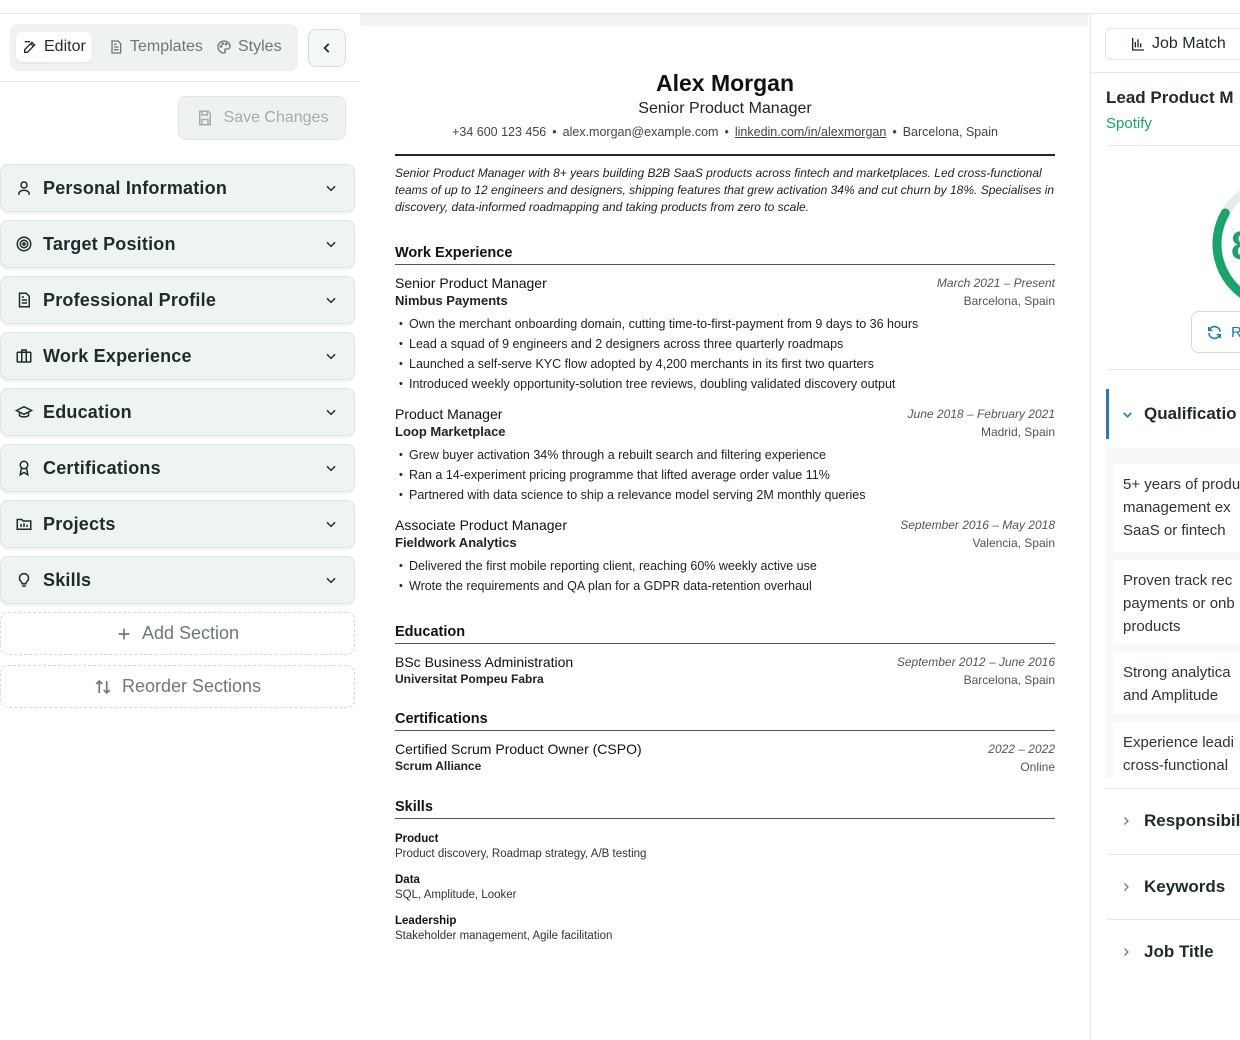  Describe the element at coordinates (190, 633) in the screenshot. I see `add-section-label: Add Section` at that location.